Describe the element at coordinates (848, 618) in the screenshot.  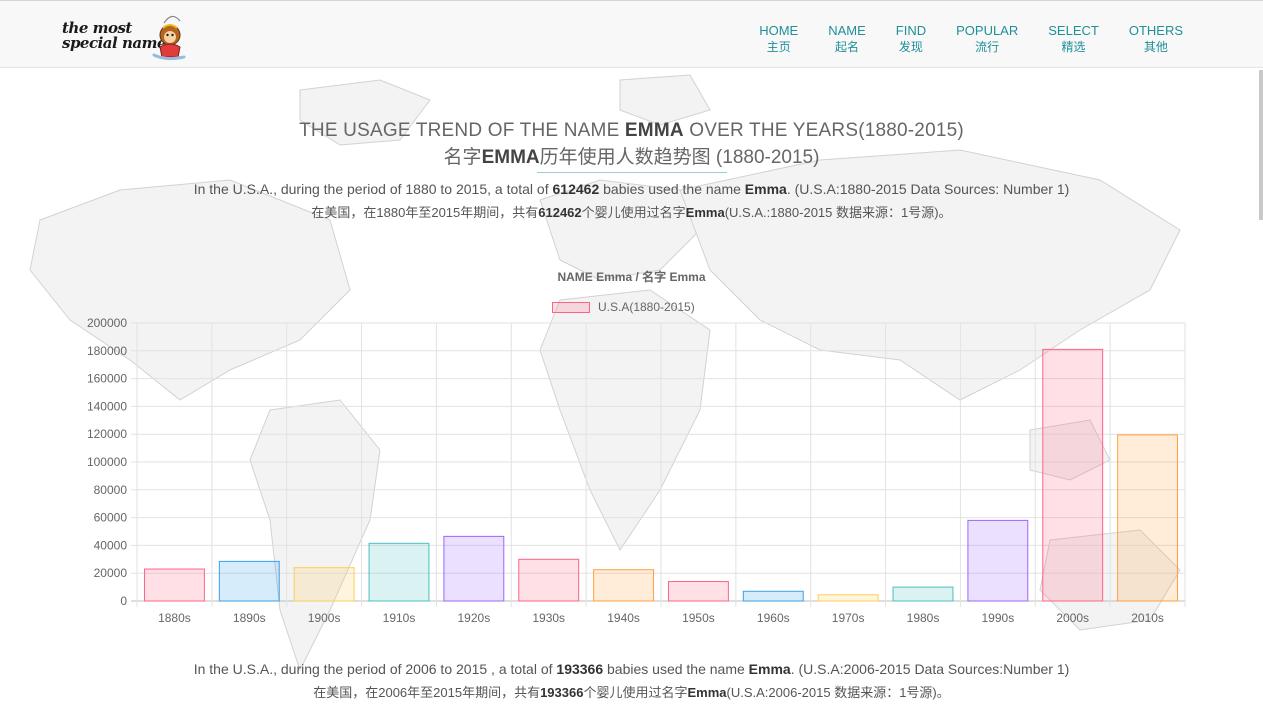
I see `x-tick-label: 1970s` at that location.